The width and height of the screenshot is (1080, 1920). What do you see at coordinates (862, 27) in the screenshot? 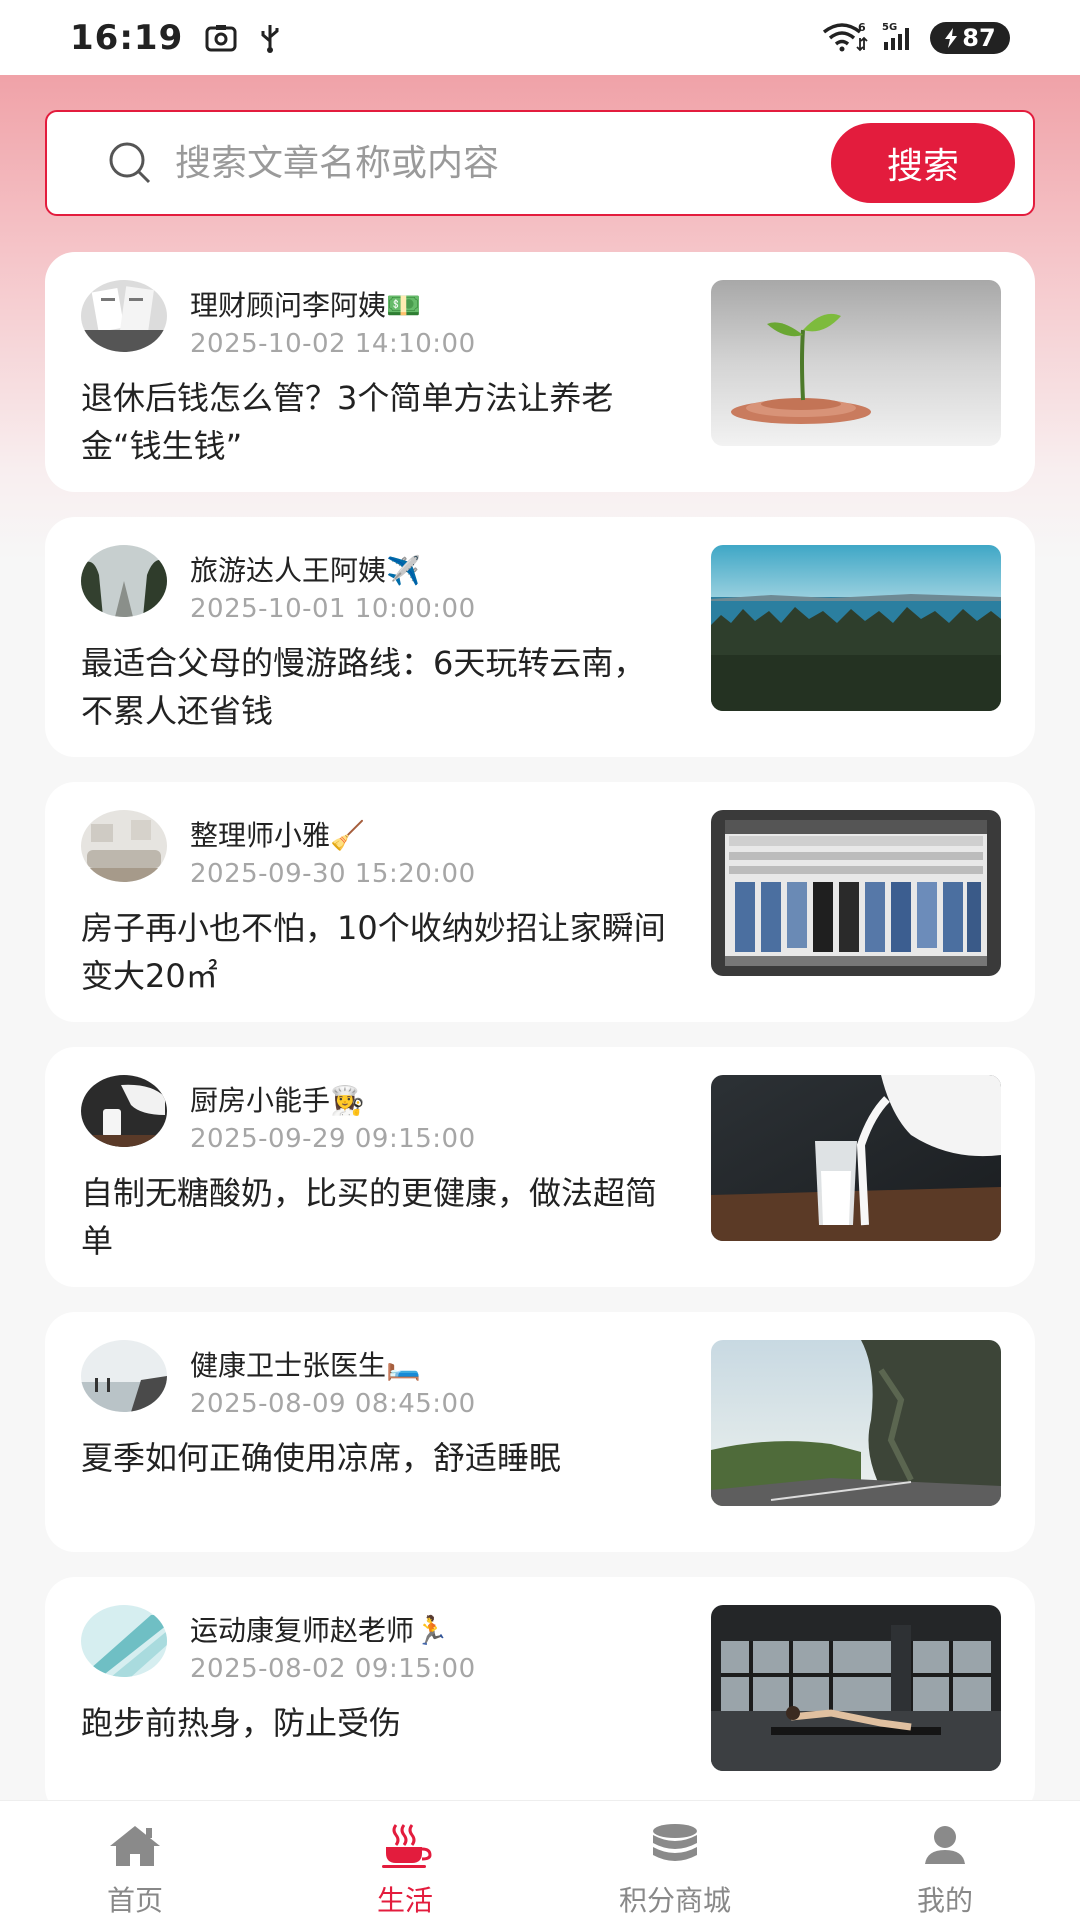
I see `wifi-label: 6` at bounding box center [862, 27].